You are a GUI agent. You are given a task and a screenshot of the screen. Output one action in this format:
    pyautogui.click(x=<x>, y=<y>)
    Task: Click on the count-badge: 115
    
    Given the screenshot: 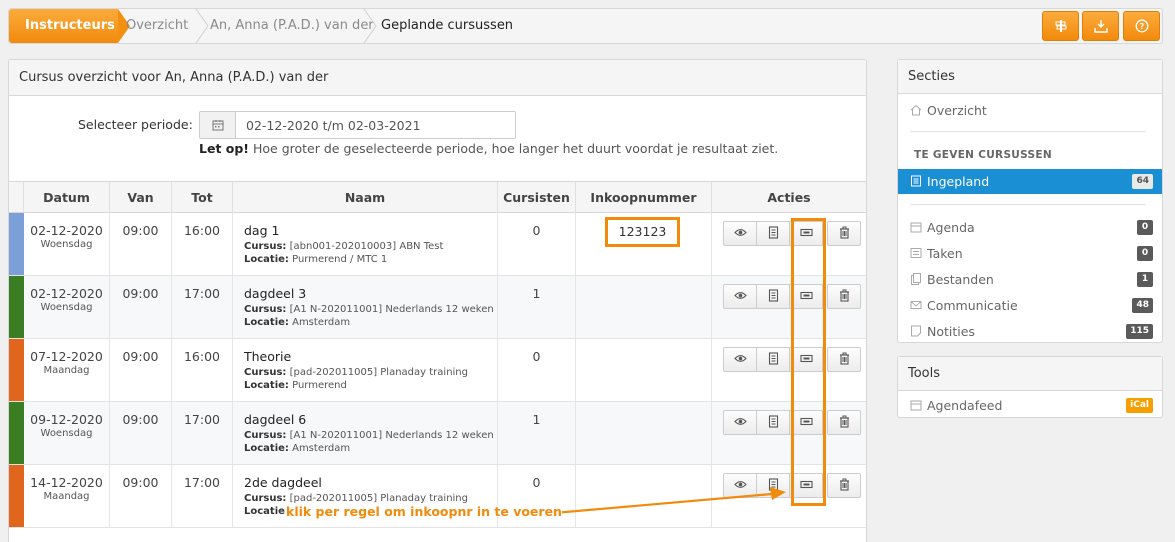 What is the action you would take?
    pyautogui.click(x=1139, y=331)
    